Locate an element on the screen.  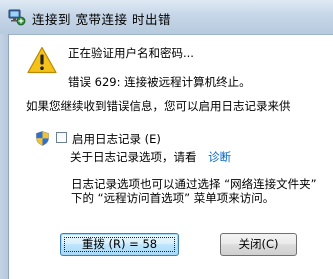
window-frame is located at coordinates (4, 156).